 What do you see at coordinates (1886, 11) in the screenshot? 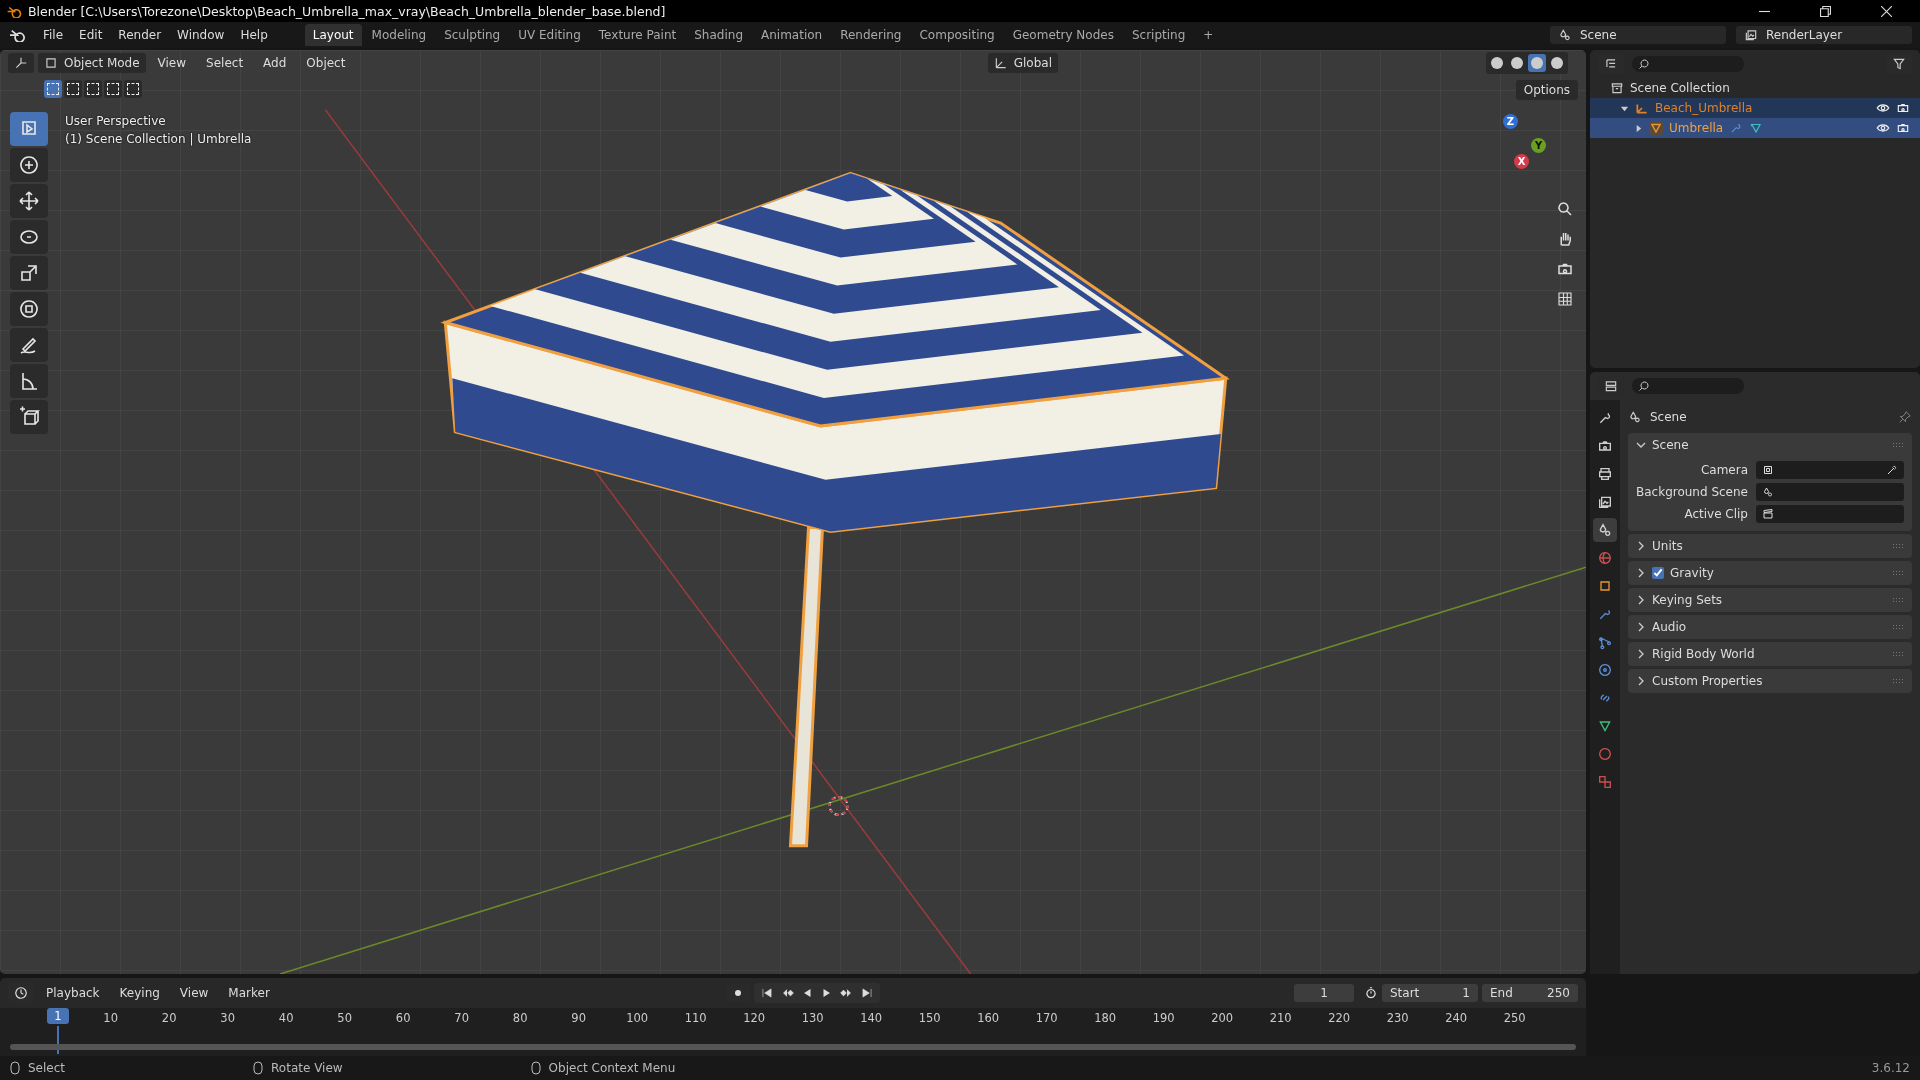
I see `close-icon` at bounding box center [1886, 11].